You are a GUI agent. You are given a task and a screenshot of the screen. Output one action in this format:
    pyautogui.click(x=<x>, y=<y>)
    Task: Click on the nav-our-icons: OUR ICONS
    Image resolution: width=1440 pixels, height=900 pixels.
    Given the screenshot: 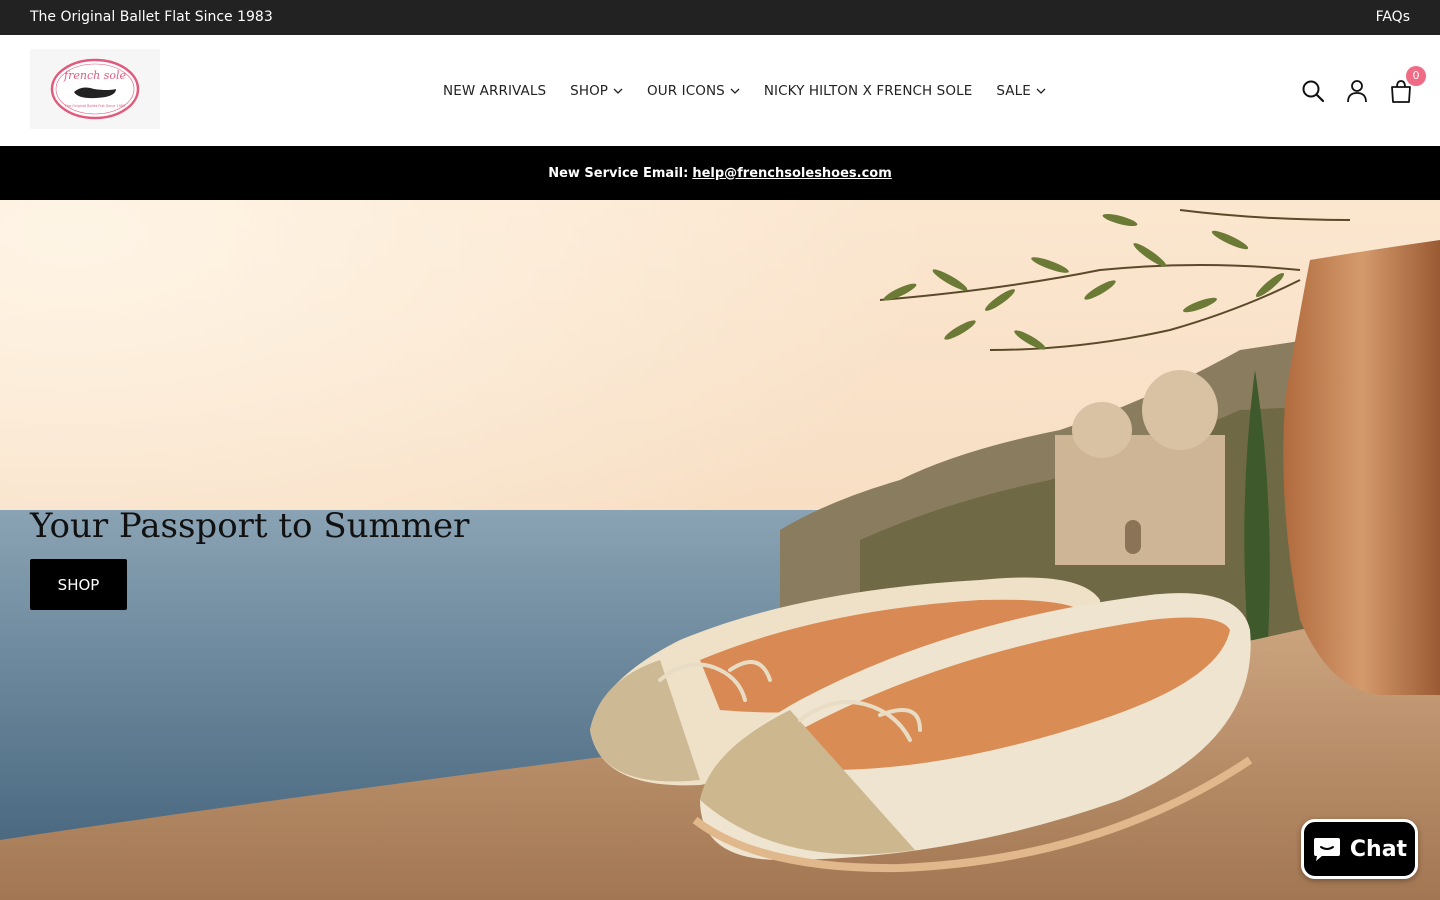 What is the action you would take?
    pyautogui.click(x=693, y=91)
    